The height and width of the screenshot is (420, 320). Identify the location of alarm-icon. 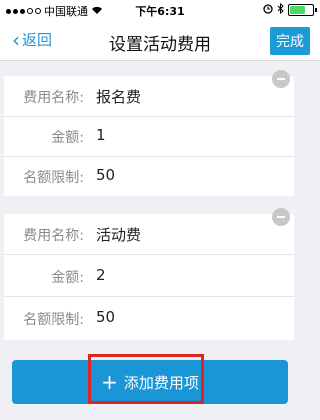
(268, 10).